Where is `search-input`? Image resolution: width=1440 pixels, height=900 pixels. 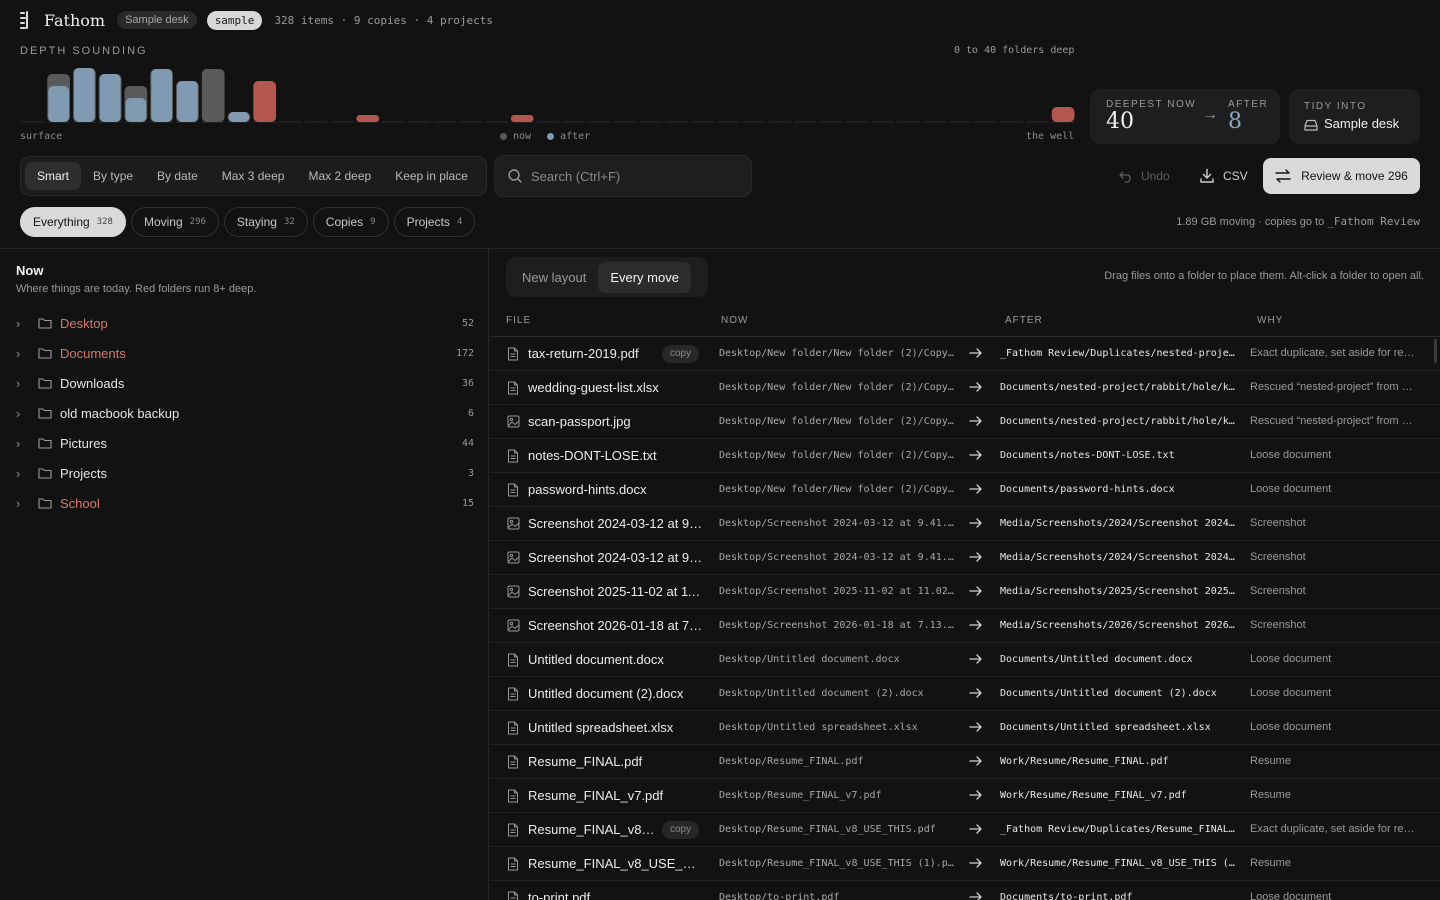 search-input is located at coordinates (636, 176).